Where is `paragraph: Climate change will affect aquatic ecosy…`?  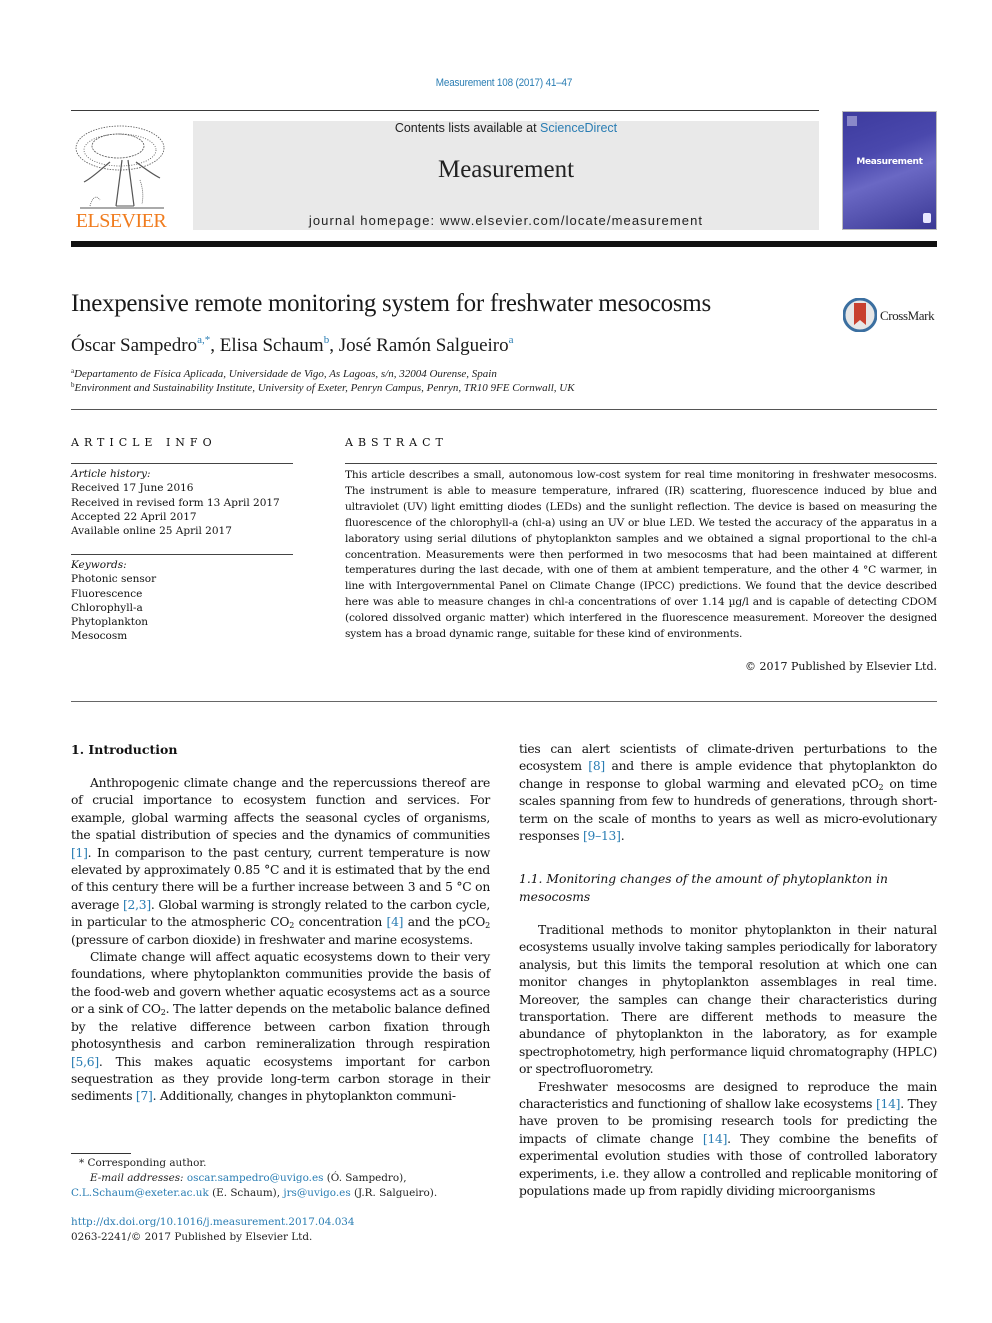 paragraph: Climate change will affect aquatic ecosy… is located at coordinates (280, 1027).